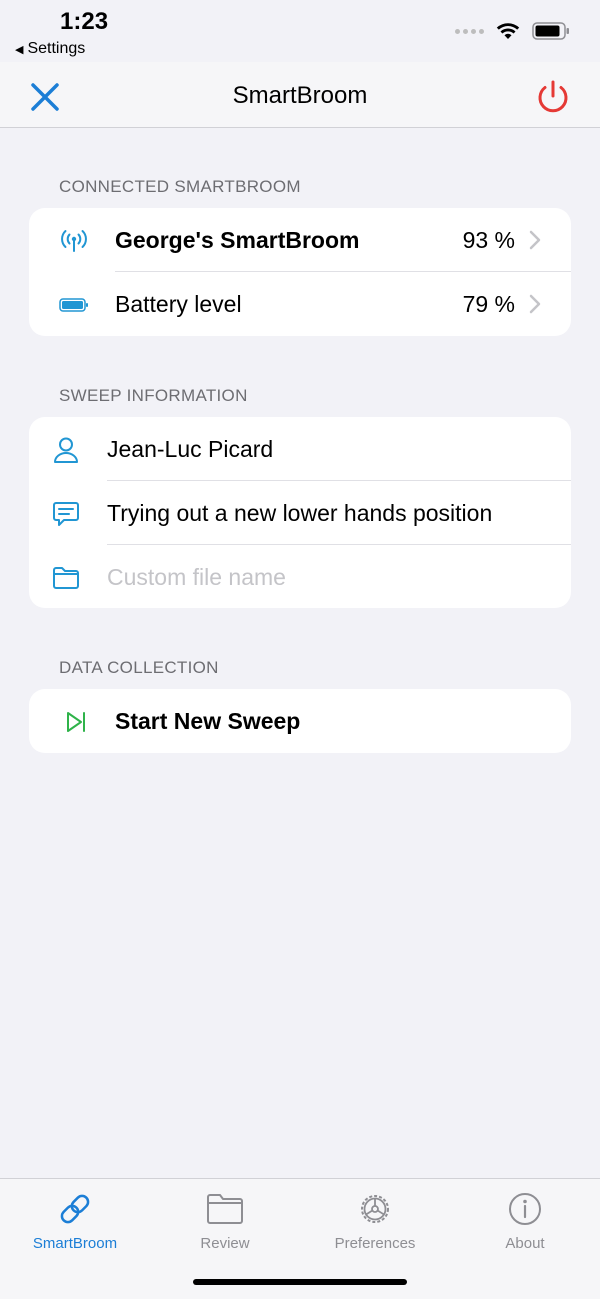  I want to click on battery-value: 79 %, so click(488, 303).